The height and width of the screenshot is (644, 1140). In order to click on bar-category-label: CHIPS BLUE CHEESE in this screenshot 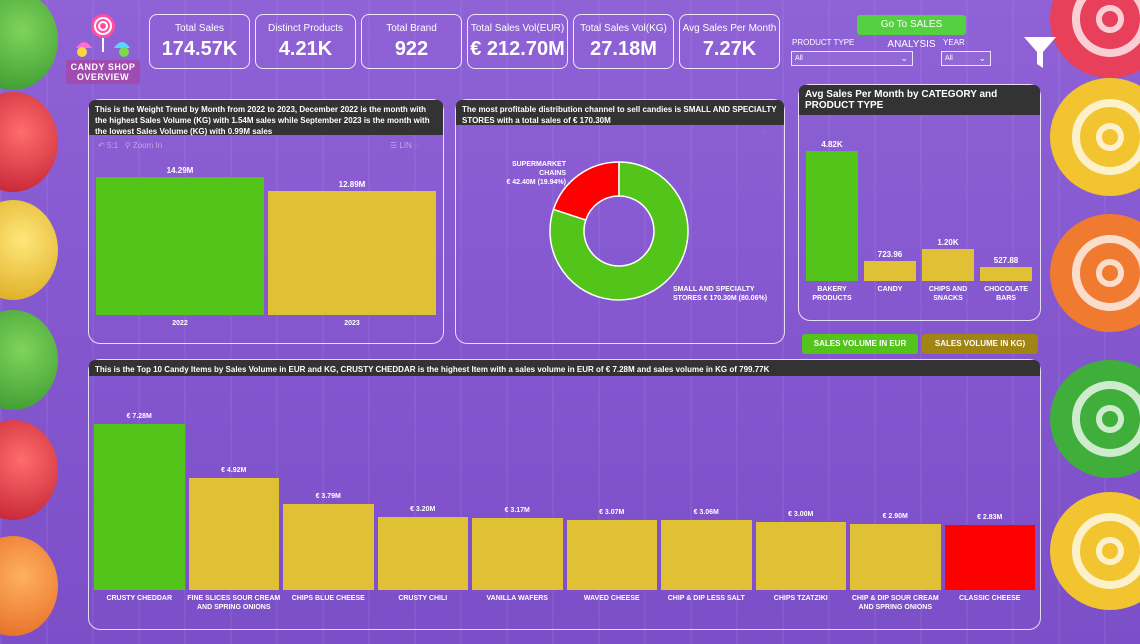, I will do `click(328, 598)`.